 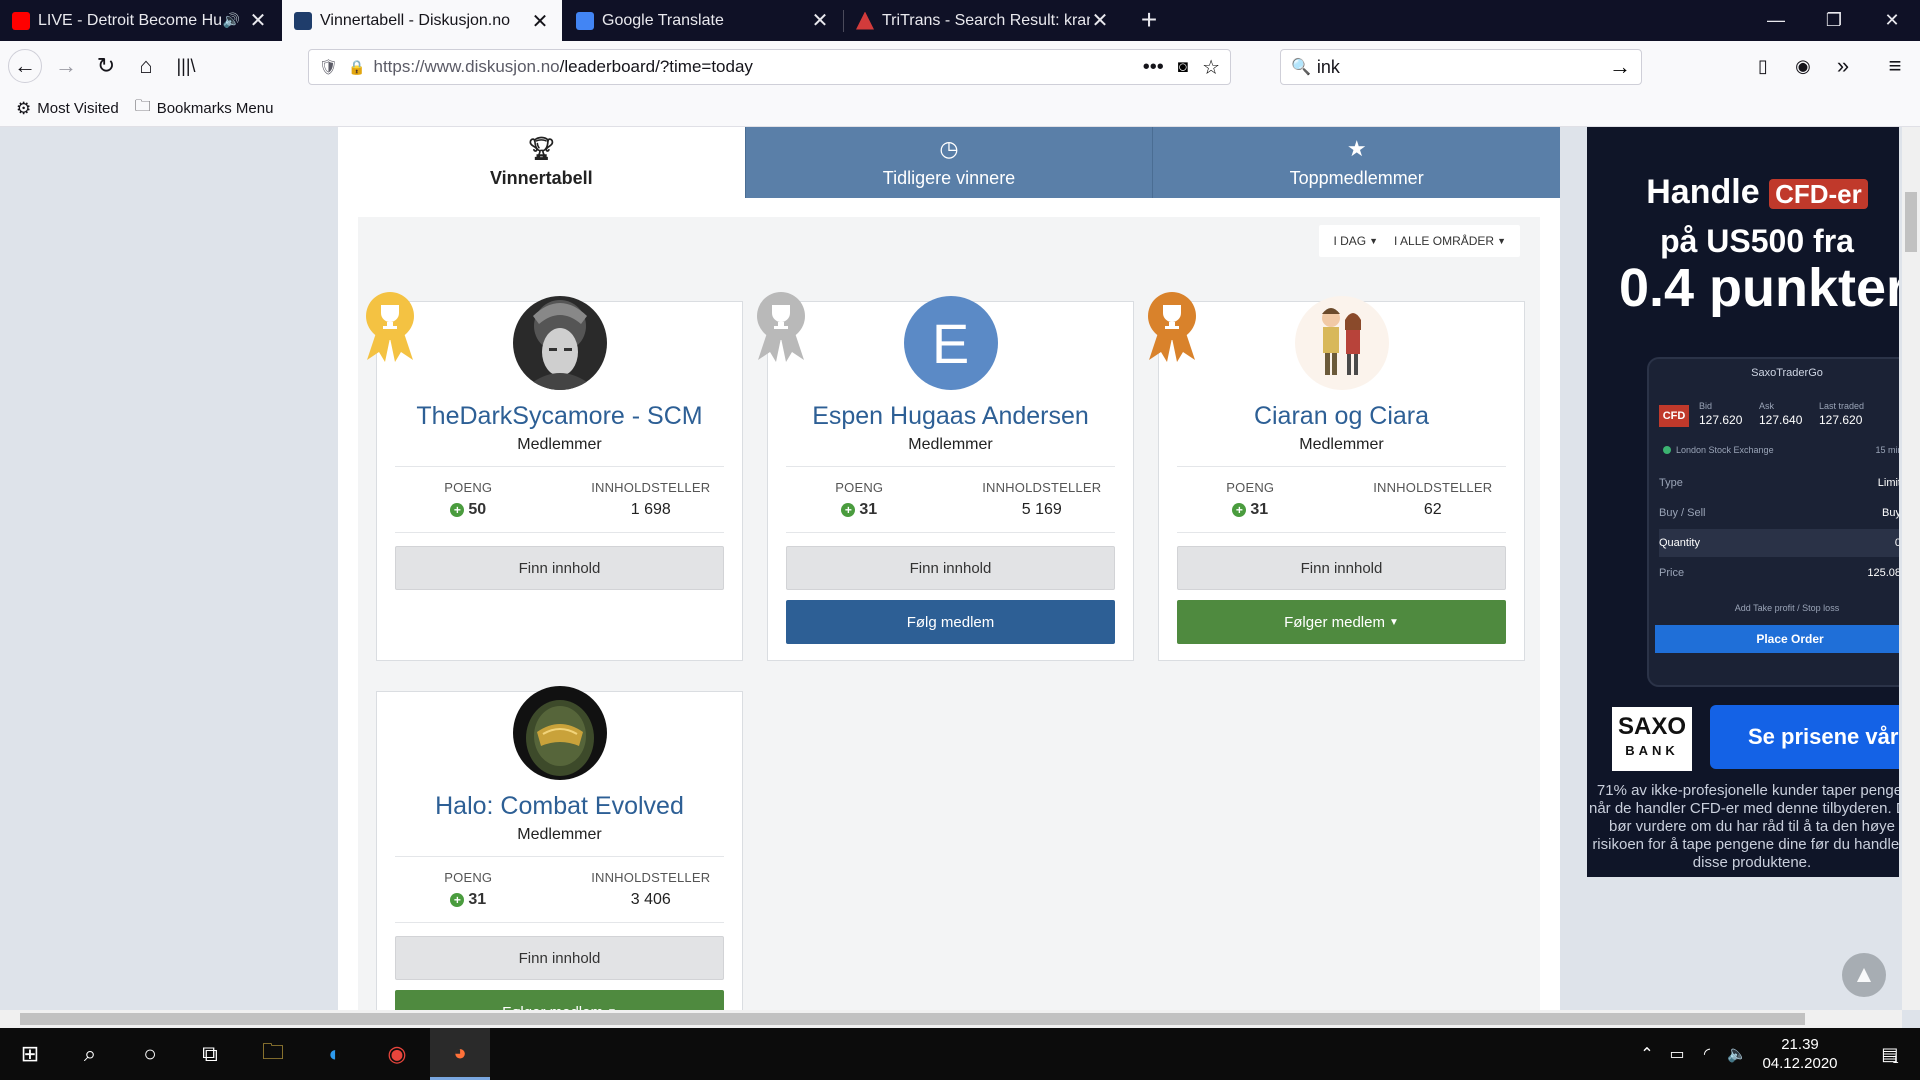 I want to click on saxo-bank-logo: SAXO BANK, so click(x=1652, y=739).